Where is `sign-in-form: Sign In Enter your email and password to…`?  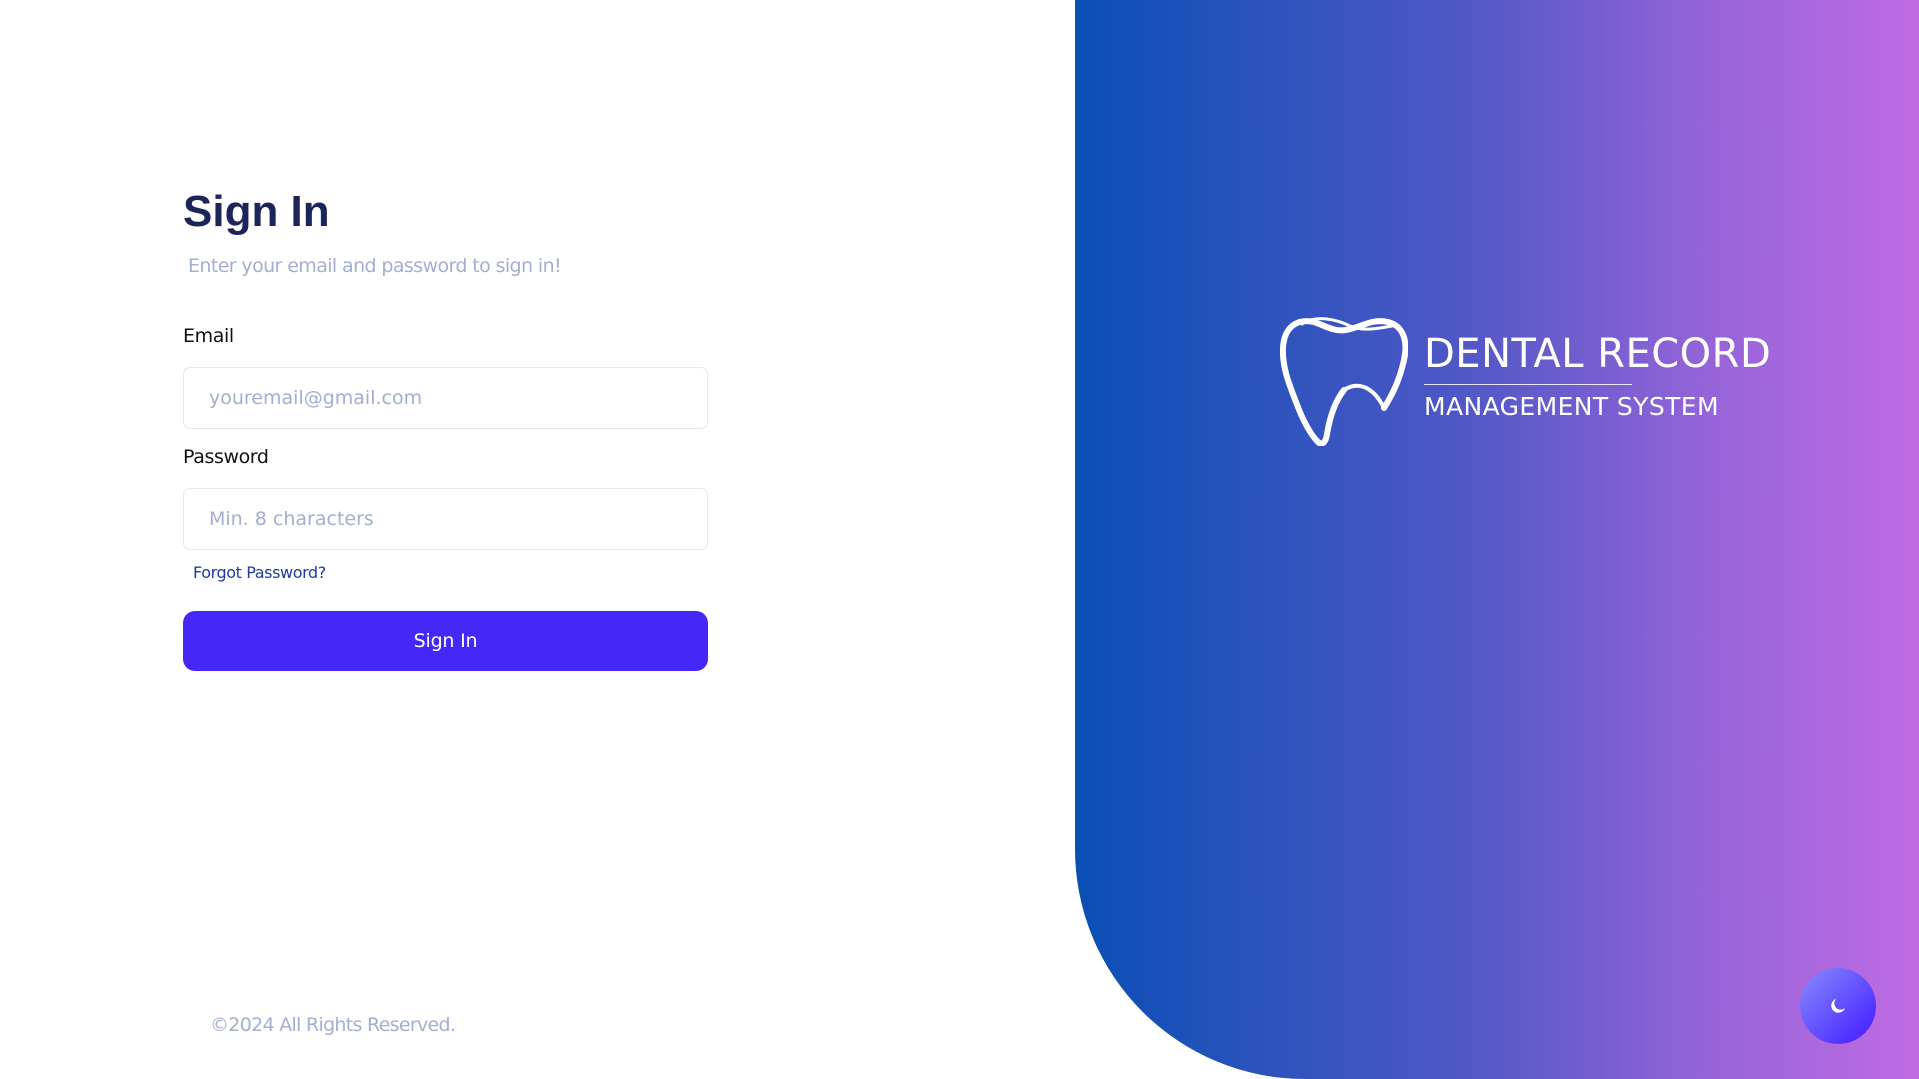 sign-in-form: Sign In Enter your email and password to… is located at coordinates (445, 425).